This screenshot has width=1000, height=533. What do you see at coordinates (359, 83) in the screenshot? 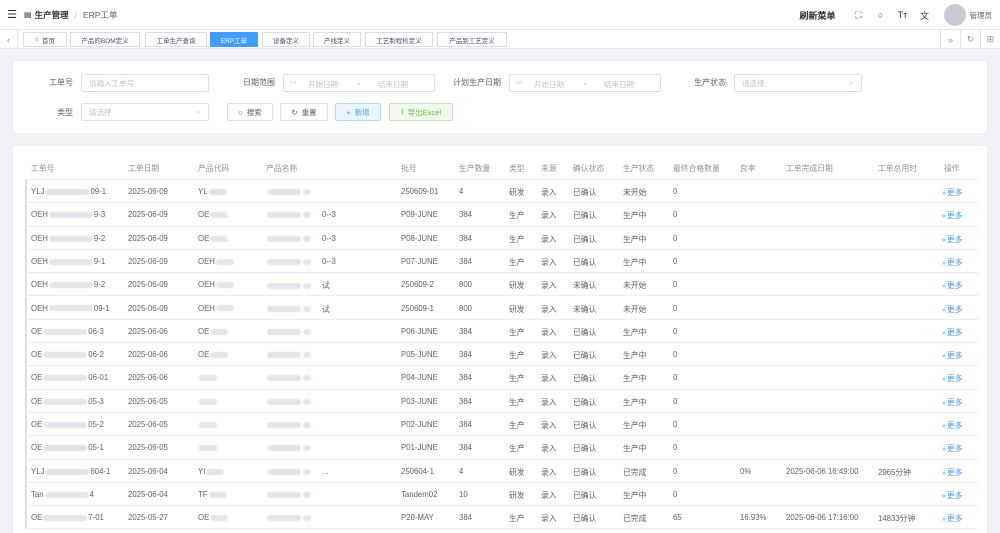
I see `date-range-picker: ▭ 开始日期 - 结束日期` at bounding box center [359, 83].